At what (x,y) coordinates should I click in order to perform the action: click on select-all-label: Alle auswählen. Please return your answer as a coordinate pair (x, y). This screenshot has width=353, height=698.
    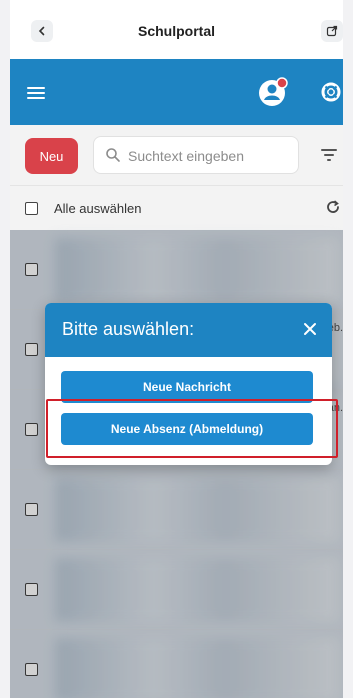
    Looking at the image, I should click on (98, 208).